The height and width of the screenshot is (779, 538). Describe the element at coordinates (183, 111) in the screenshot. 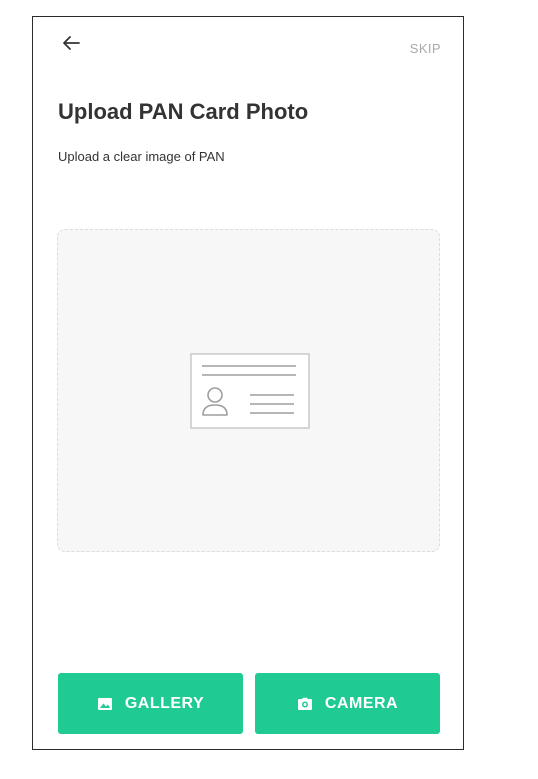

I see `page-title: Upload PAN Card Photo` at that location.